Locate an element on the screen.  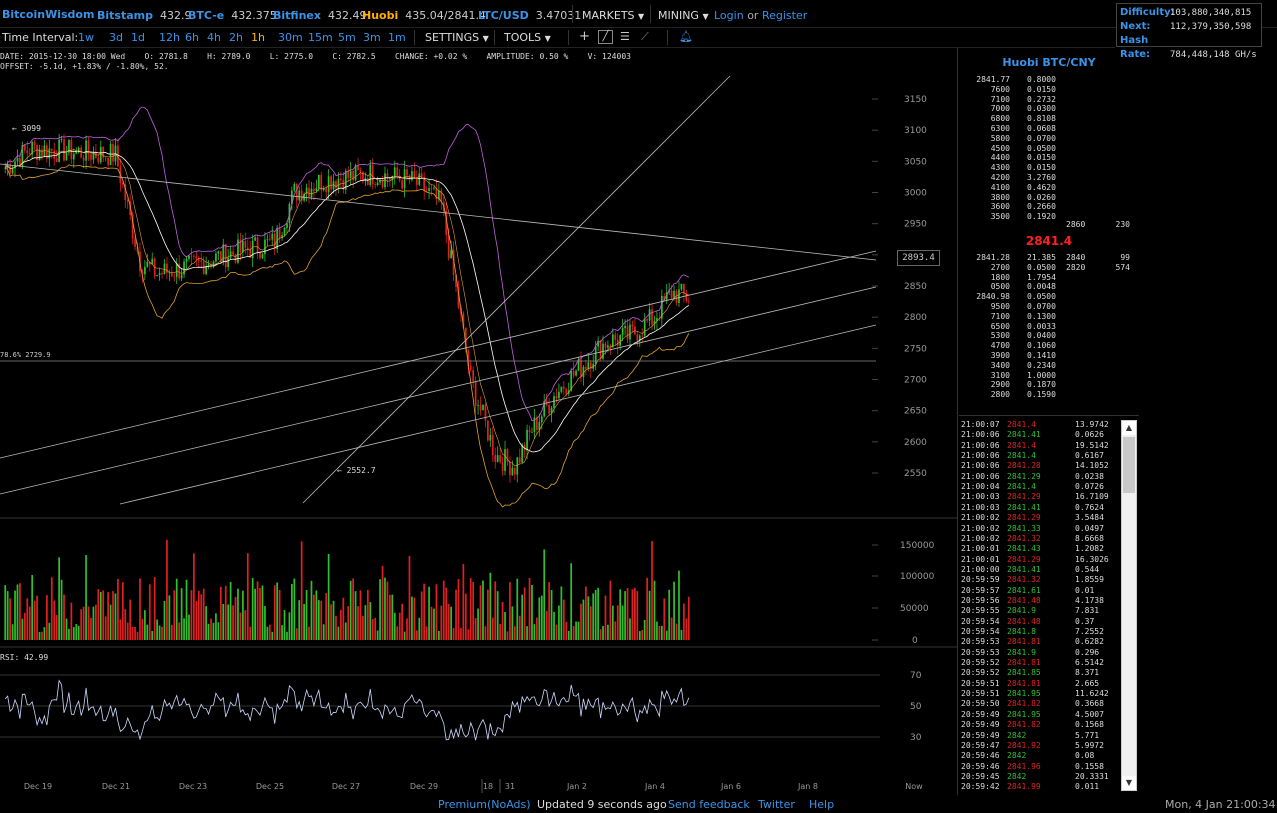
feedback-link: Send feedback is located at coordinates (709, 804).